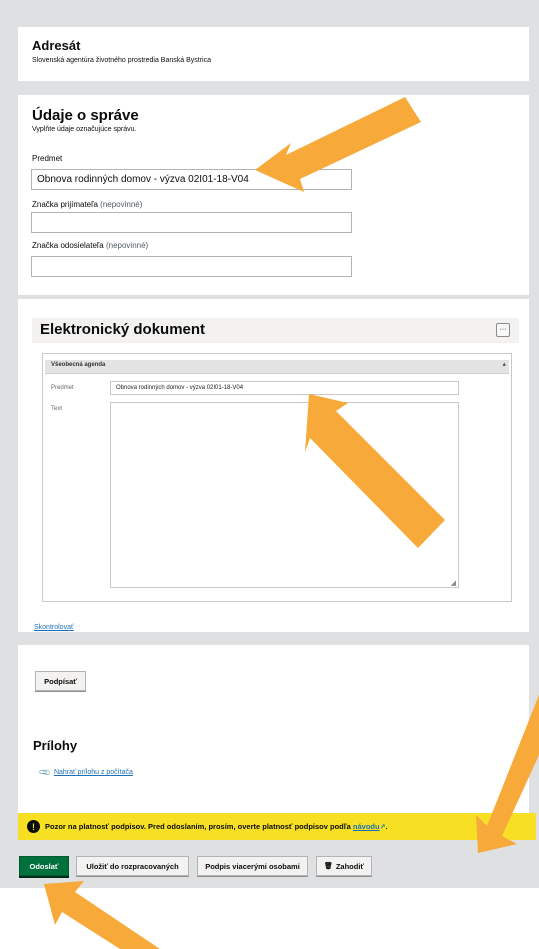  What do you see at coordinates (57, 409) in the screenshot?
I see `agenda-text-label: Text` at bounding box center [57, 409].